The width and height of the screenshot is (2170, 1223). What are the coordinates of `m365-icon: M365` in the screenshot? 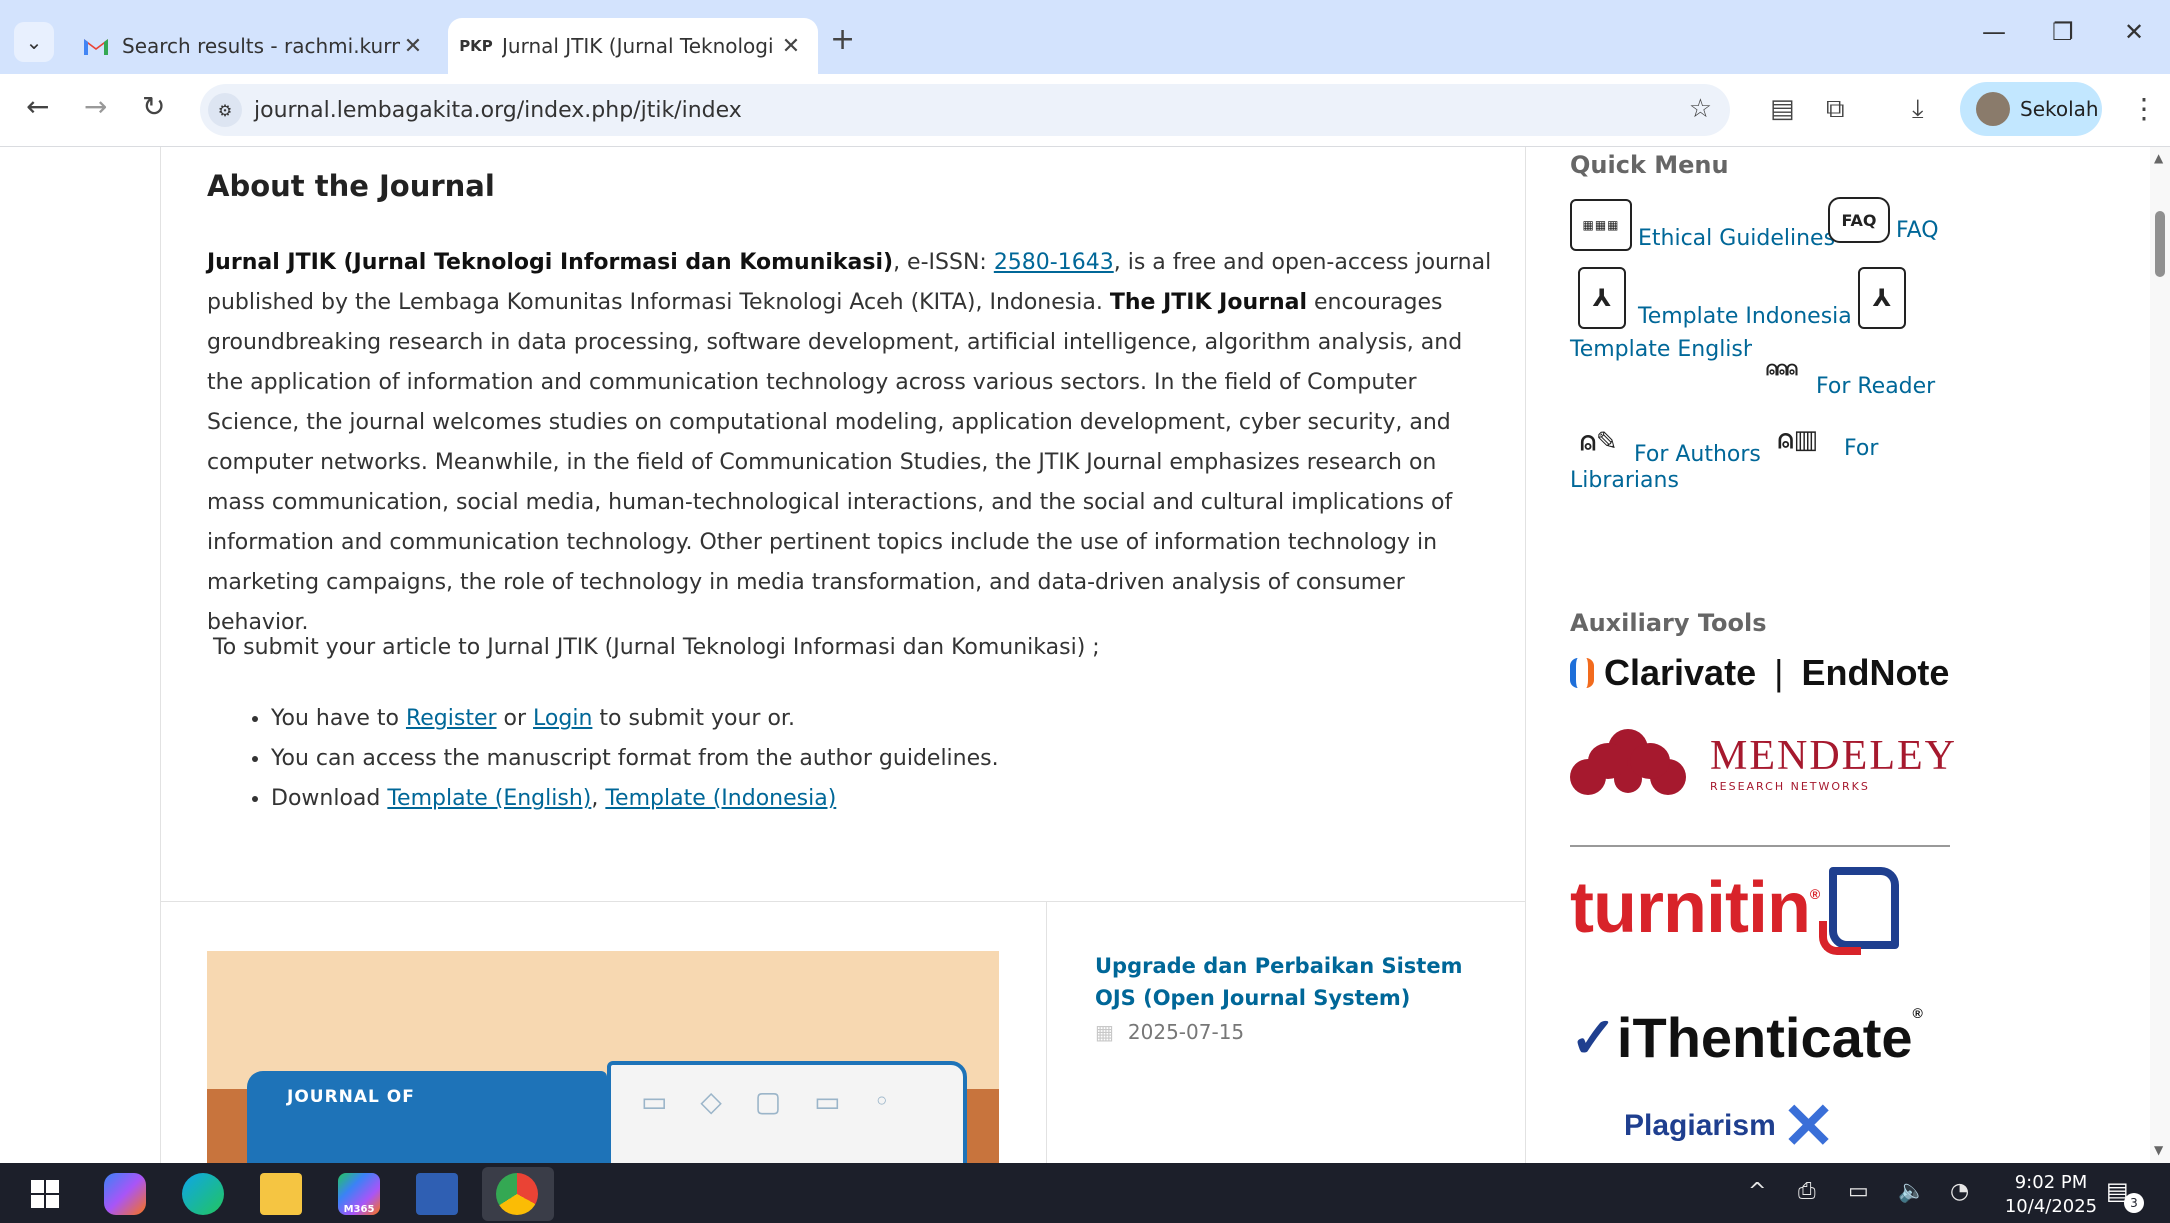 It's located at (359, 1194).